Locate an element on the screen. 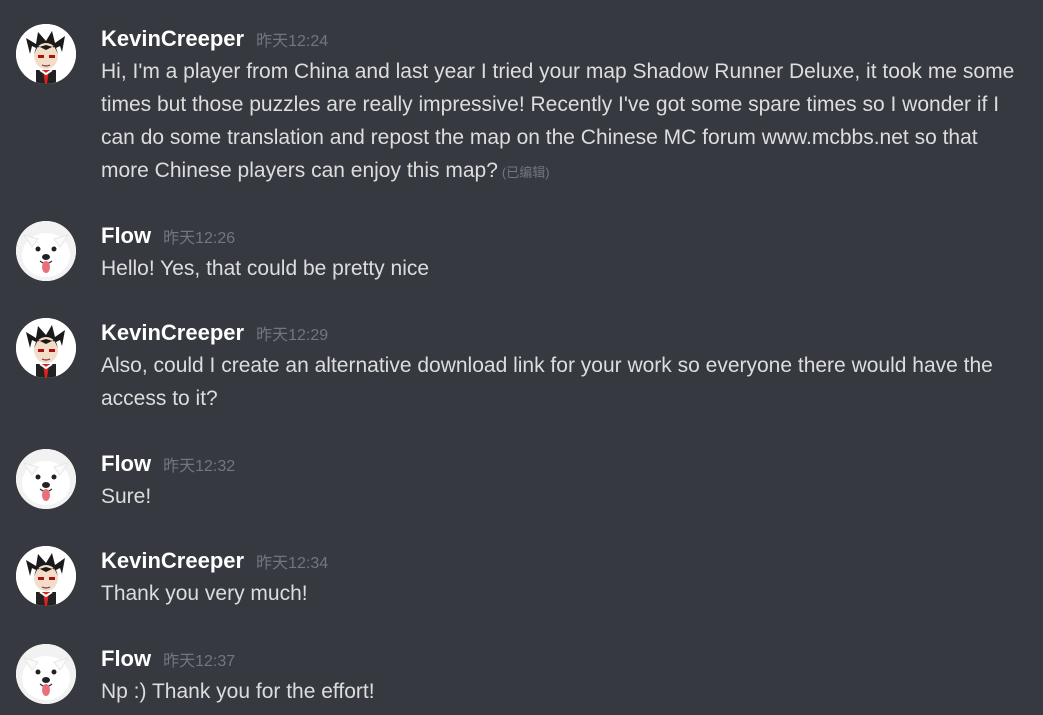 Image resolution: width=1043 pixels, height=715 pixels. timestamp: 昨天12:24 is located at coordinates (292, 42).